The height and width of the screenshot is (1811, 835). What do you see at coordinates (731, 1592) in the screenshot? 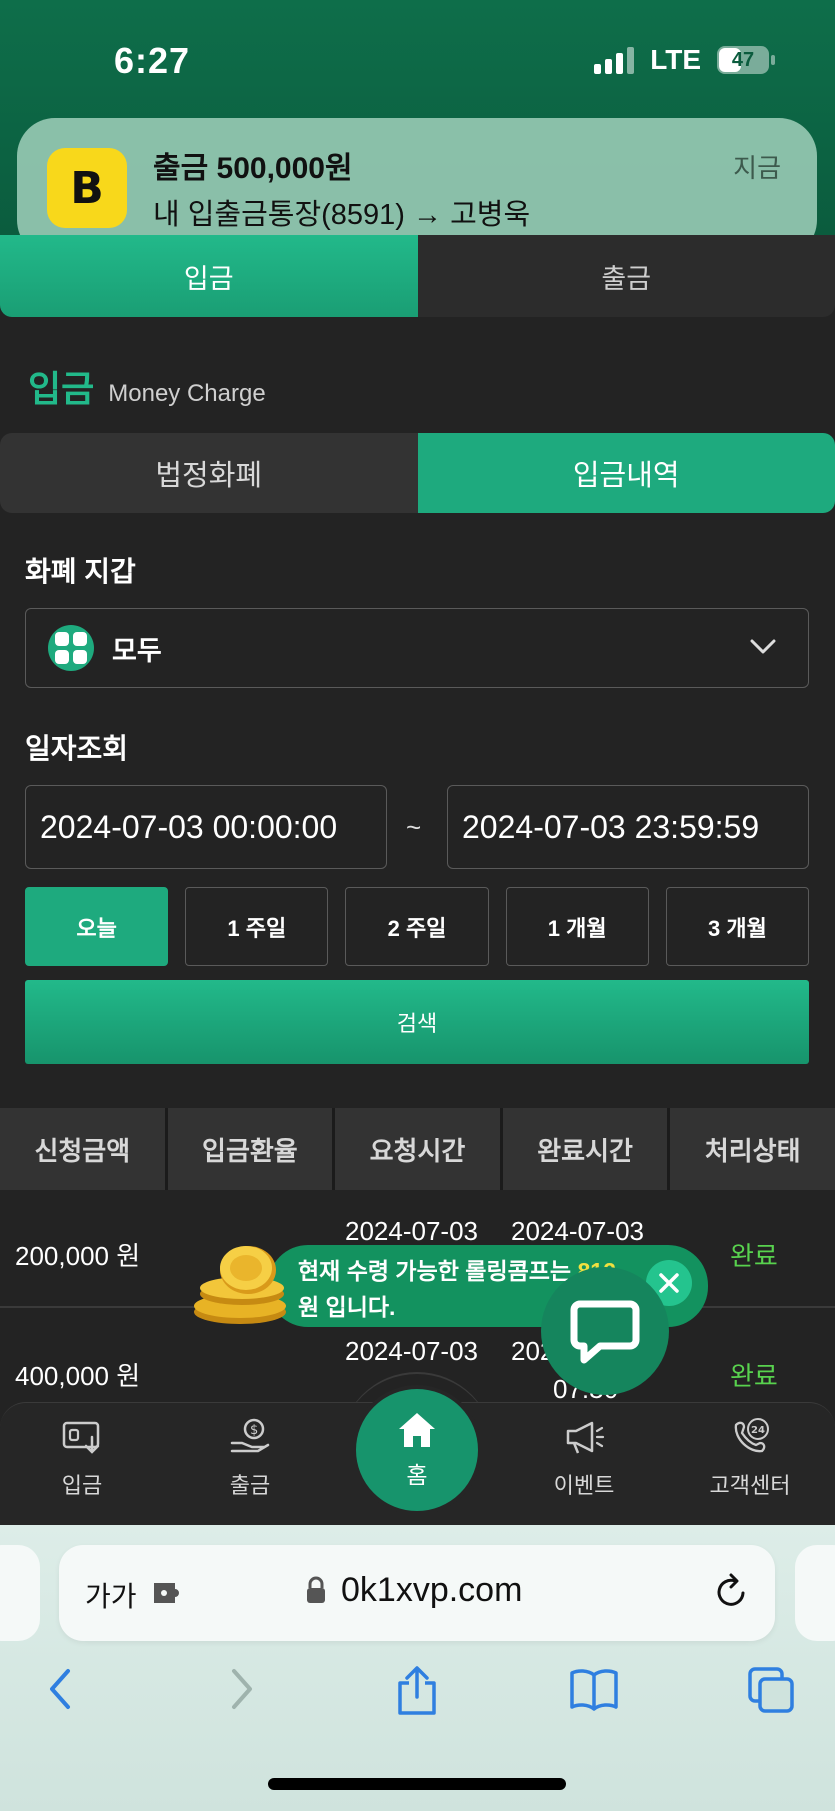
I see `reload-icon` at bounding box center [731, 1592].